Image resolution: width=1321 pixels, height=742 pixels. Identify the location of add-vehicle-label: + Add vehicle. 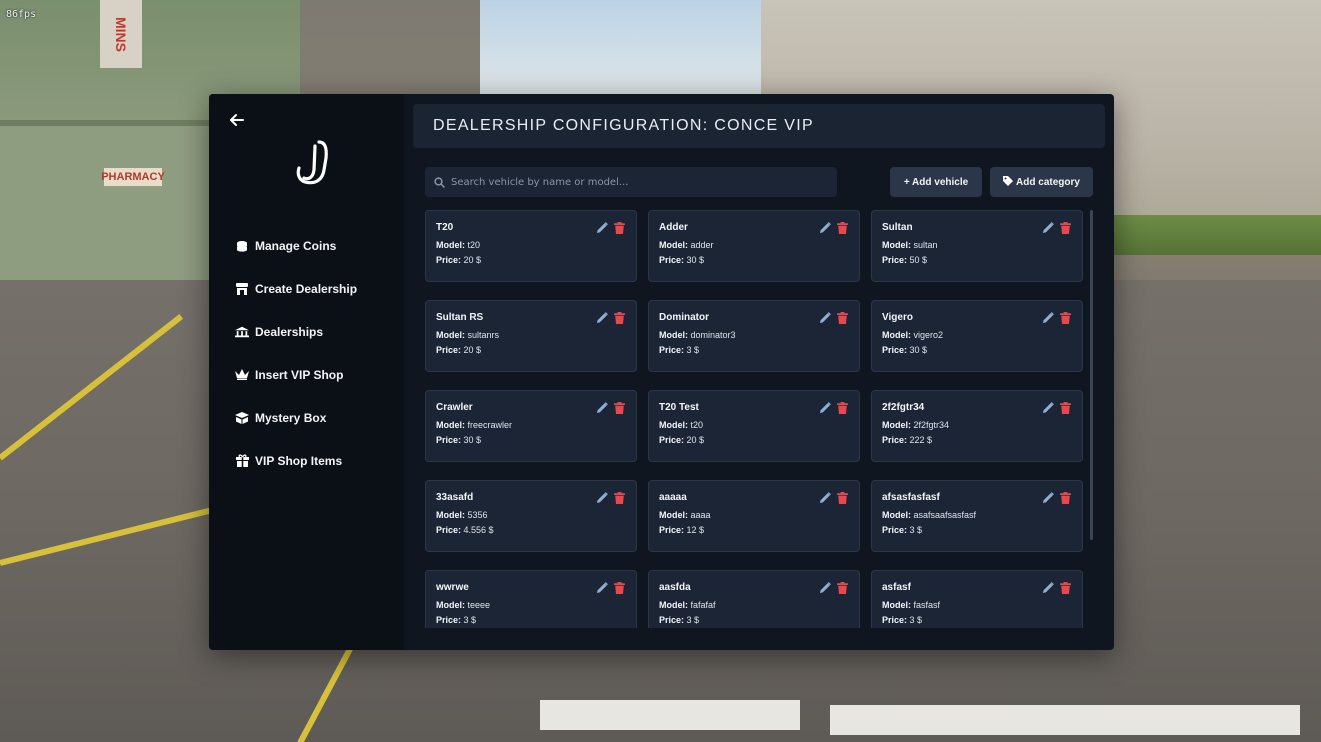
(936, 182).